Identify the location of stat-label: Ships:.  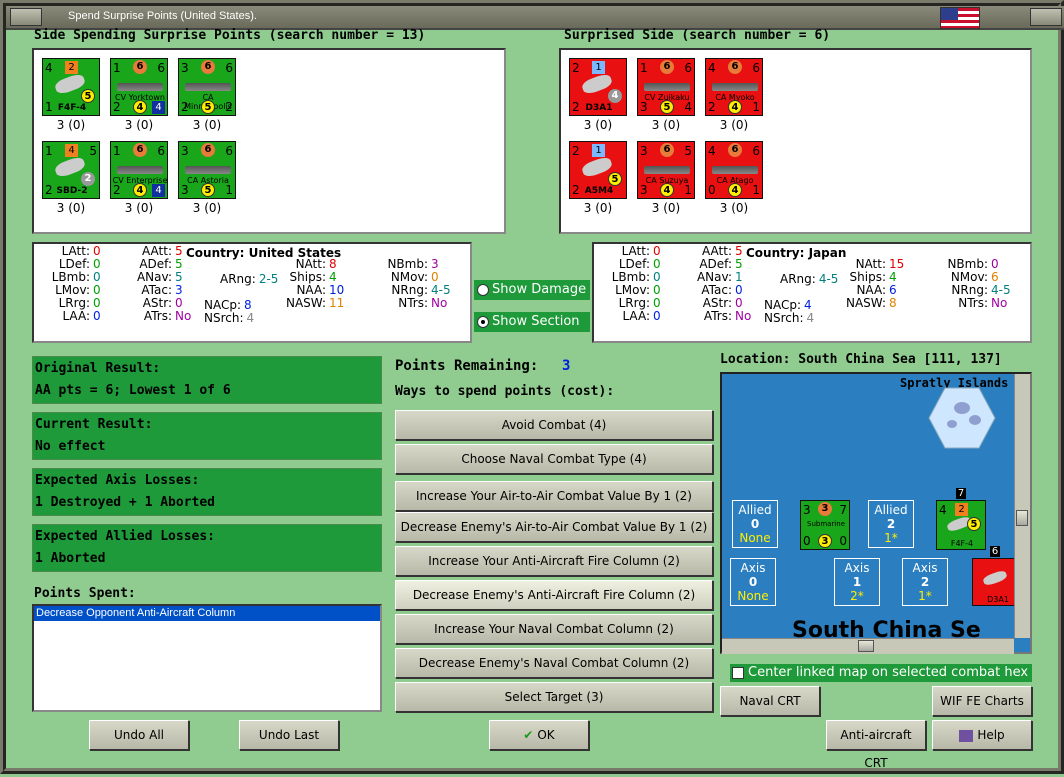
(307, 277).